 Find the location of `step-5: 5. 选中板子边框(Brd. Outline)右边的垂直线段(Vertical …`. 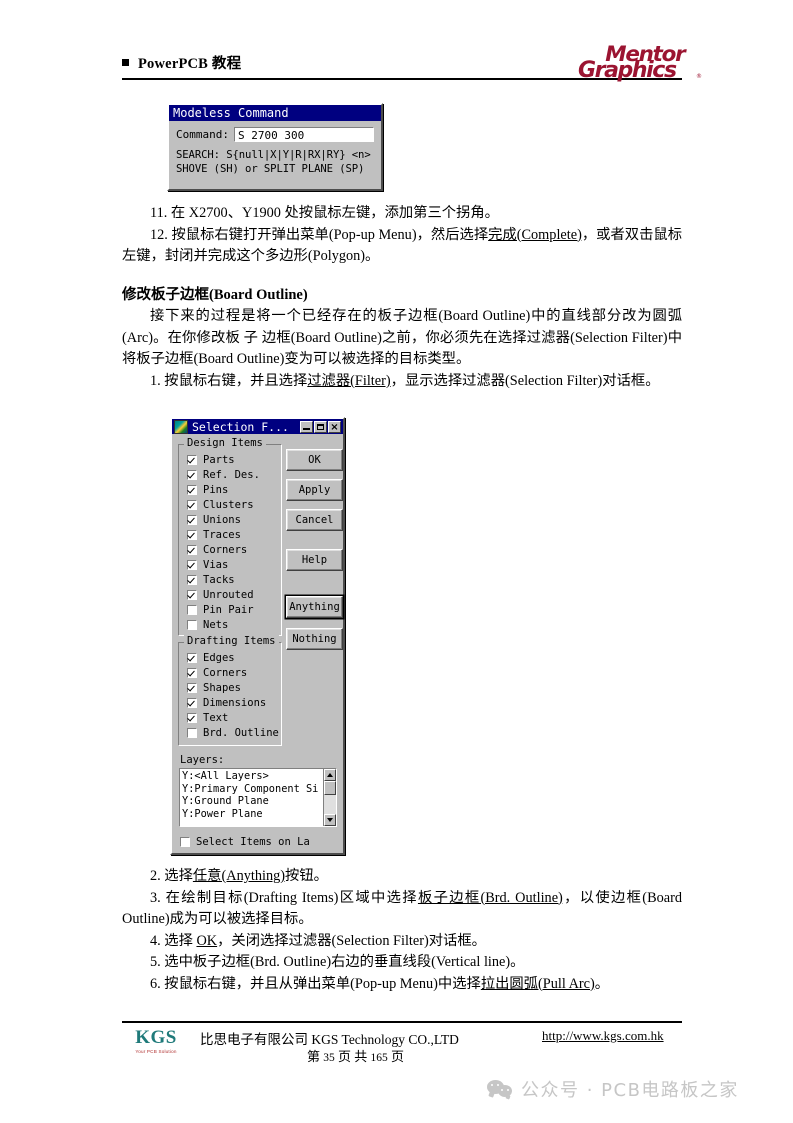

step-5: 5. 选中板子边框(Brd. Outline)右边的垂直线段(Vertical … is located at coordinates (337, 962).